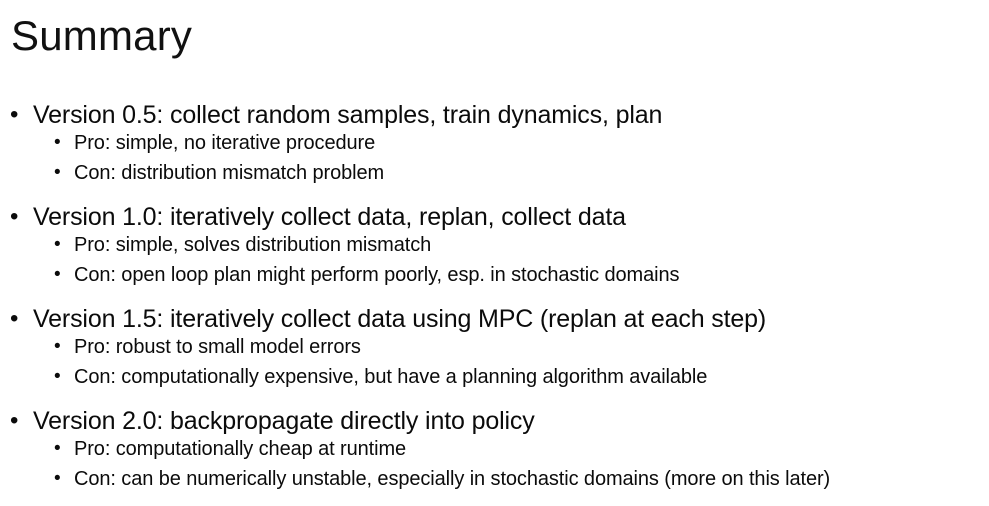 This screenshot has width=989, height=506. What do you see at coordinates (240, 449) in the screenshot?
I see `sub-bullet-text: Pro: computationally cheap at runtime` at bounding box center [240, 449].